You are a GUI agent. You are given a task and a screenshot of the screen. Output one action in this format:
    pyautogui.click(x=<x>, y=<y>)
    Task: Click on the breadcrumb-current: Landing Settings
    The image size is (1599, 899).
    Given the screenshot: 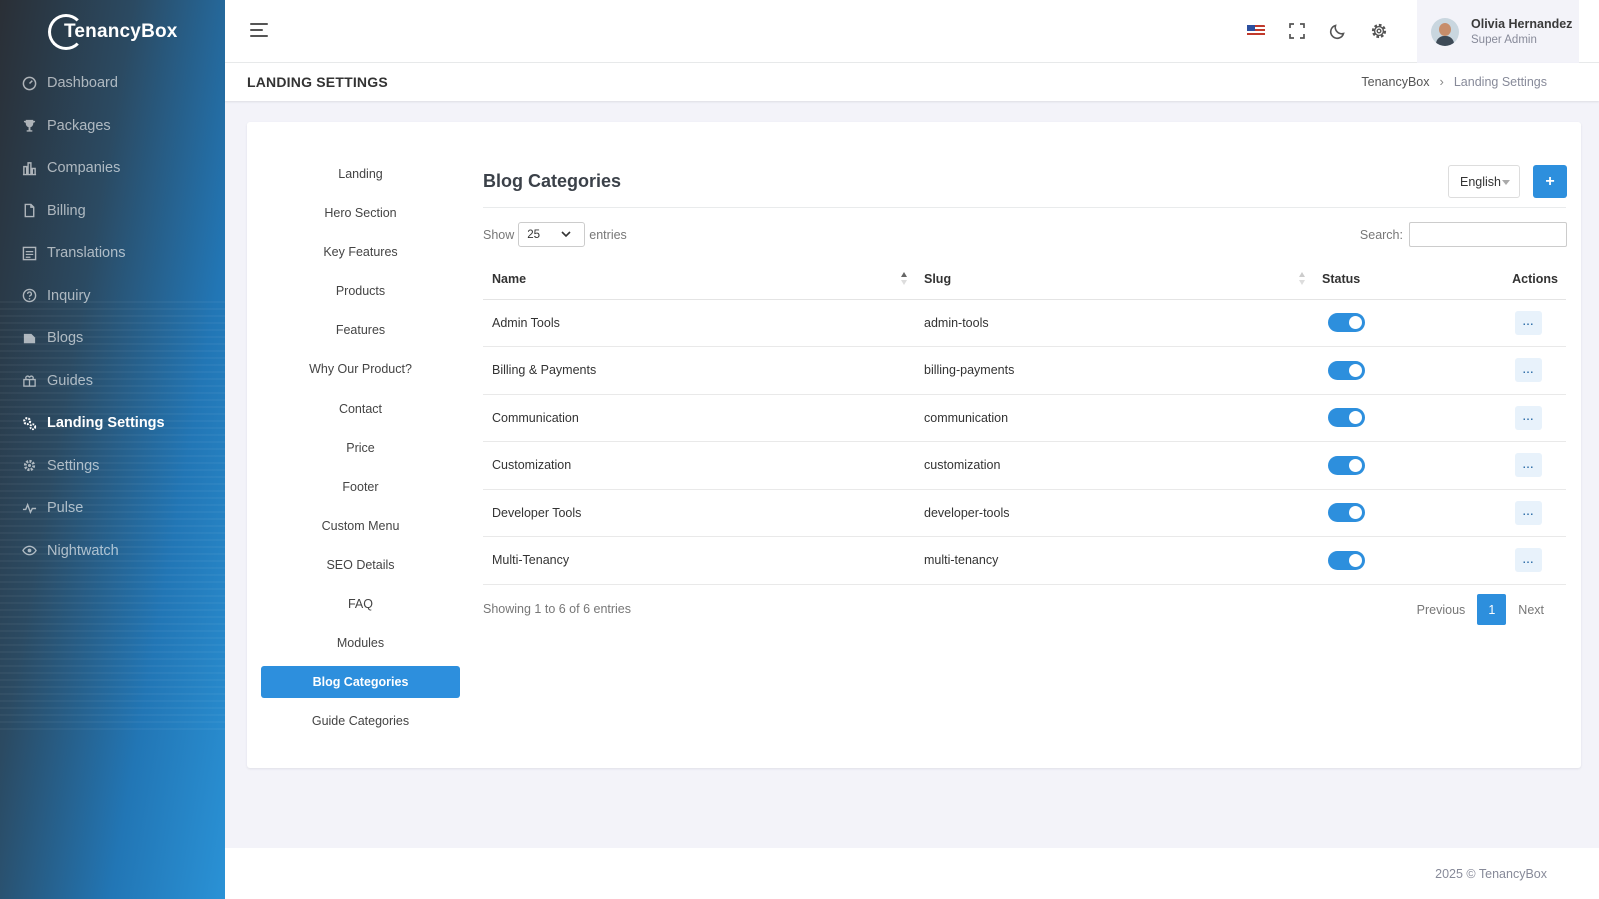 What is the action you would take?
    pyautogui.click(x=1500, y=81)
    